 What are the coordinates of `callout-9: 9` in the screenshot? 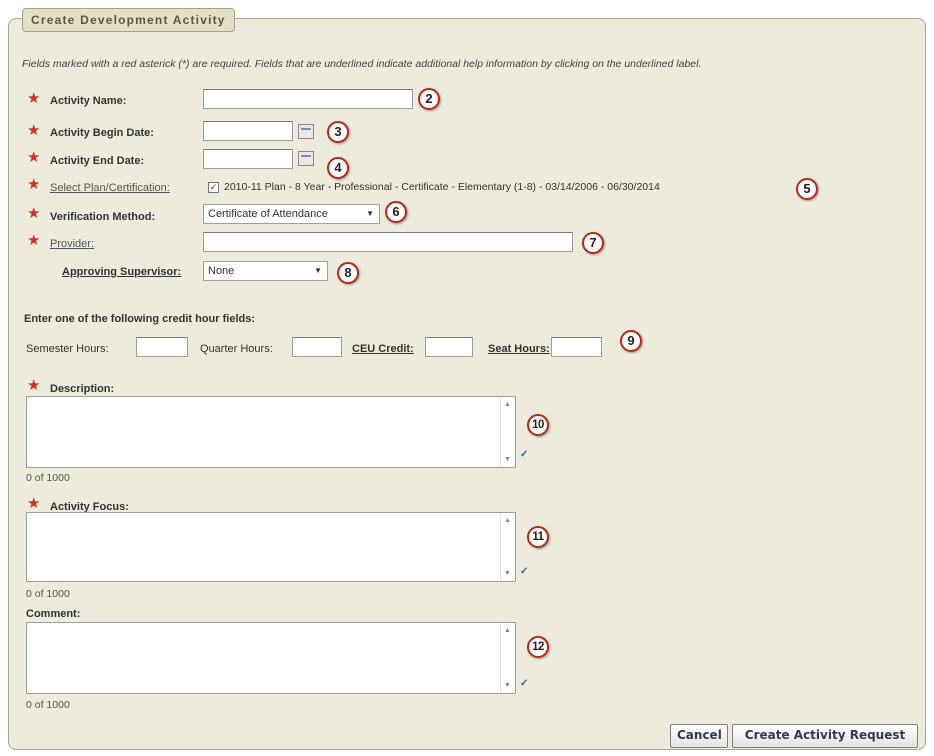 It's located at (631, 341).